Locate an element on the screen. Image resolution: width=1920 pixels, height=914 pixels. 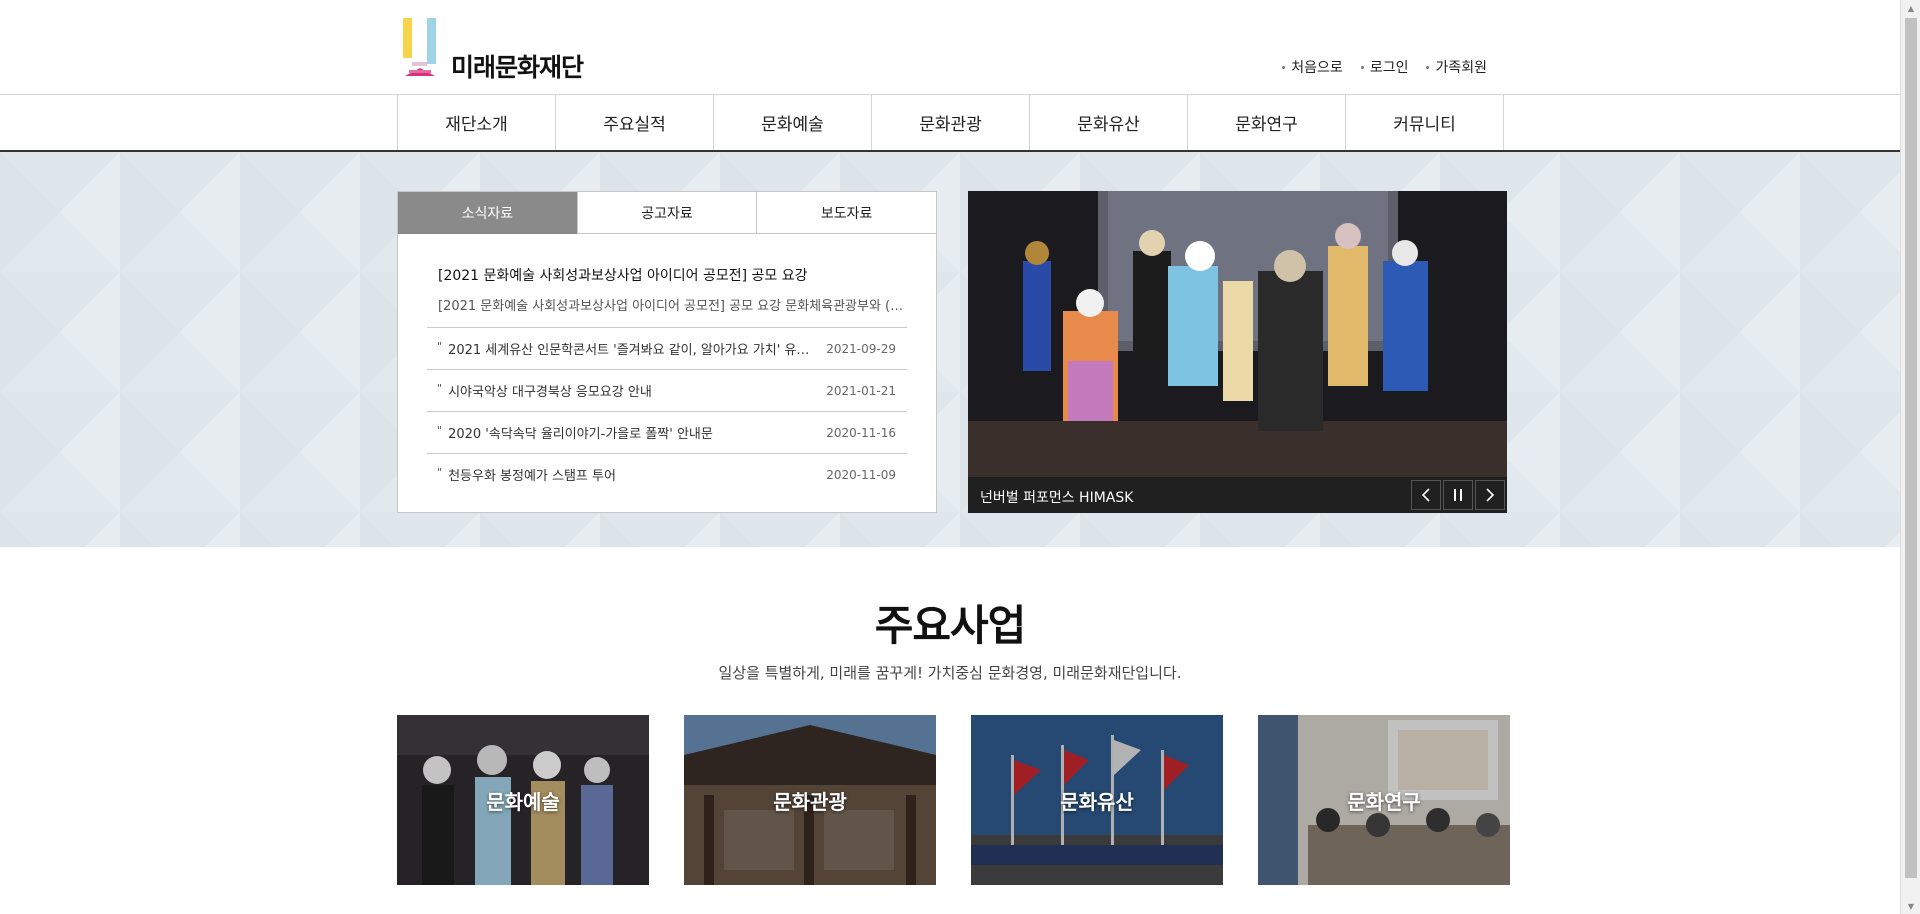
headline-title: [2021 문화예술 사회성과보상사업 아이디어 공모전] 공모 요강 is located at coordinates (673, 275).